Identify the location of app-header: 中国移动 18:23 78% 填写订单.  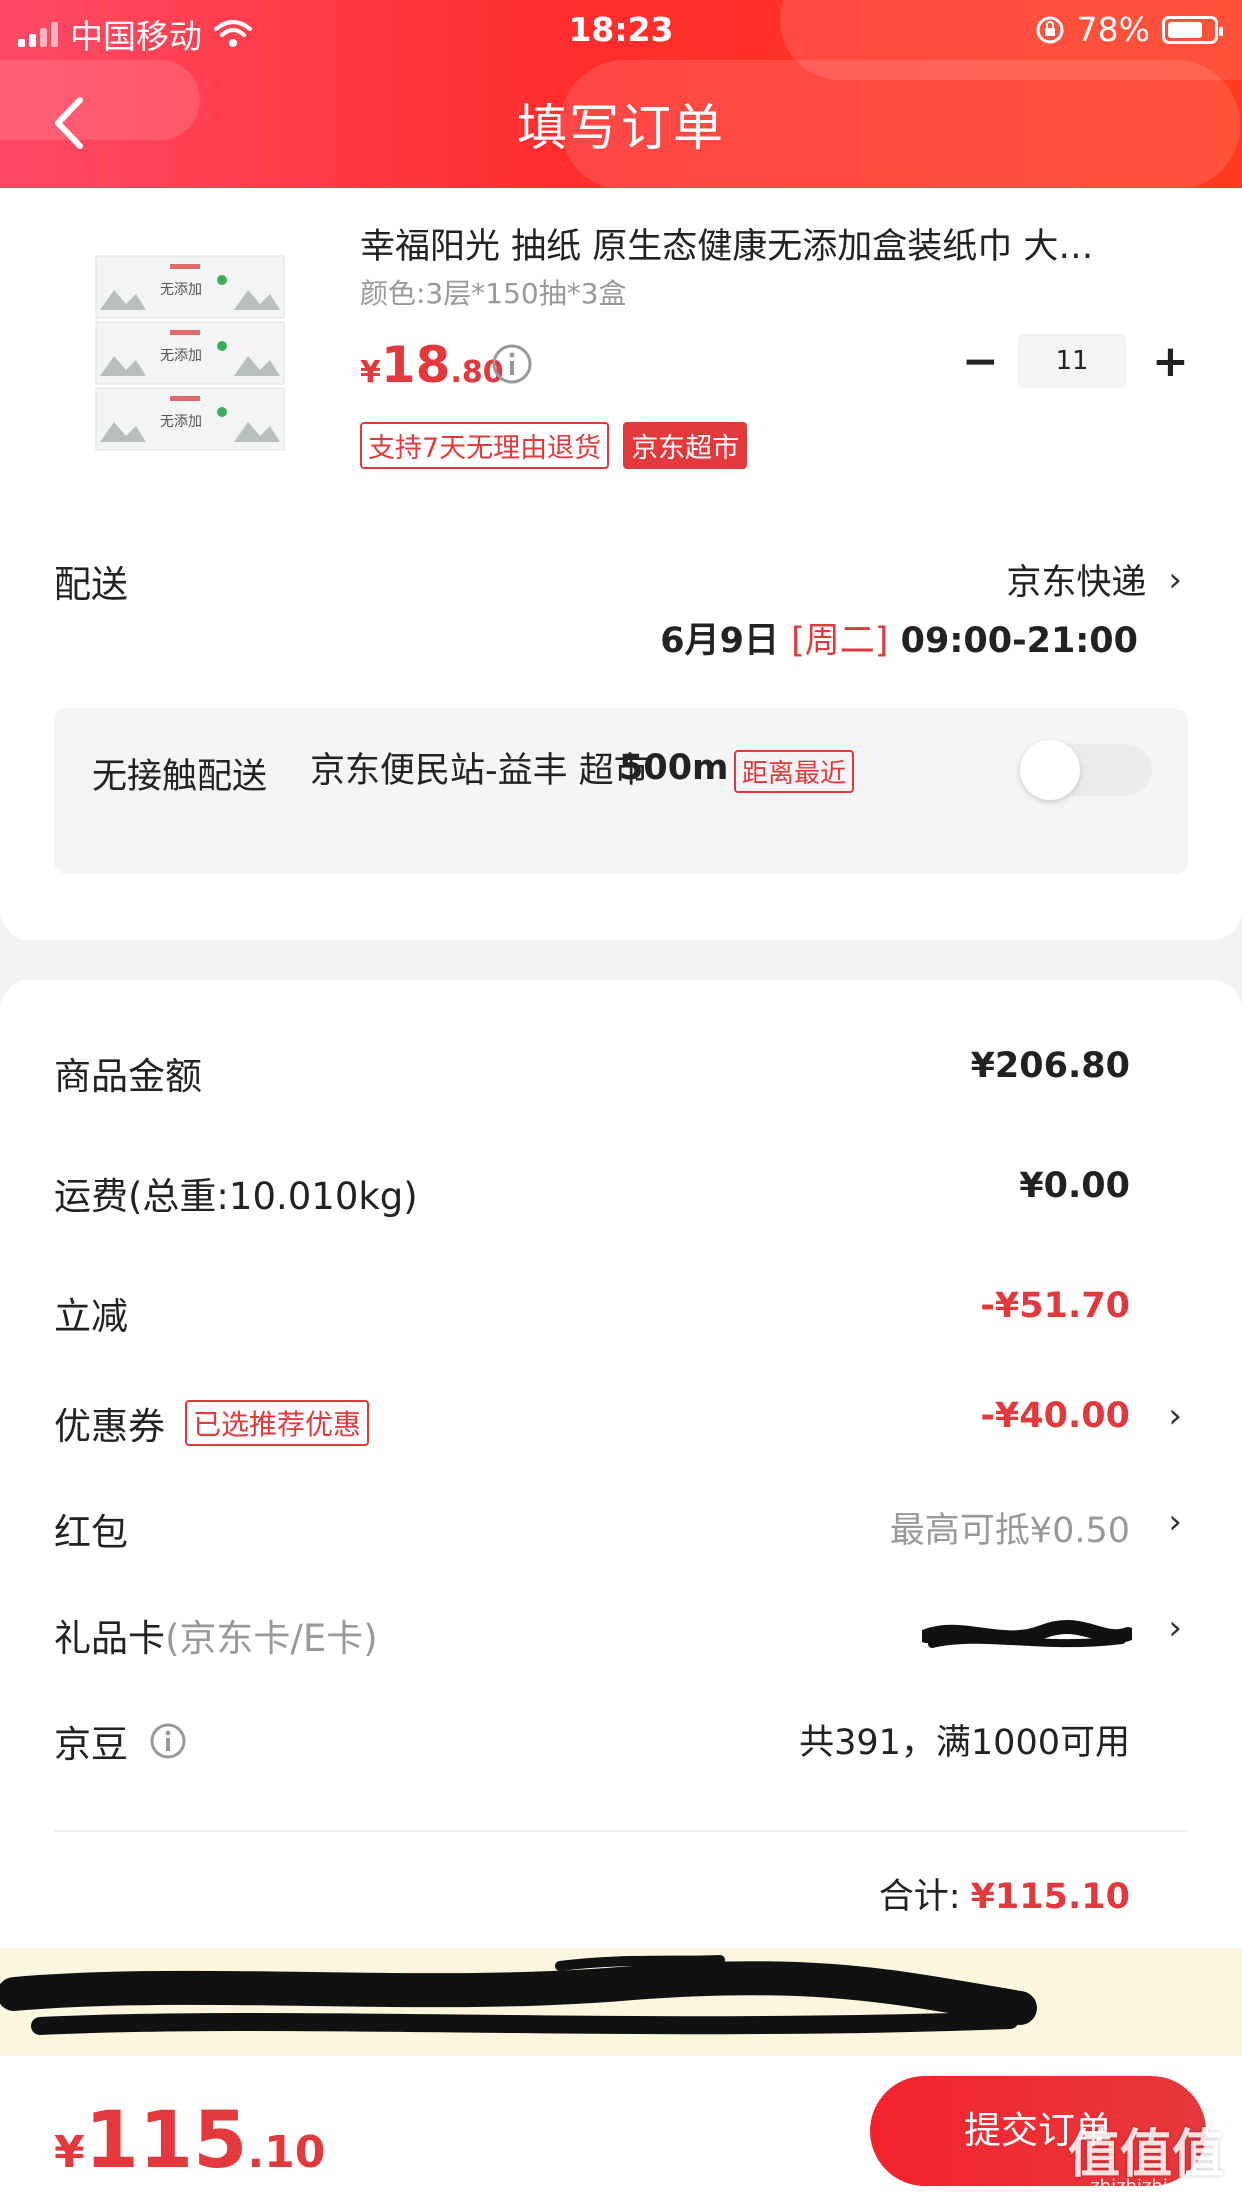
(621, 94).